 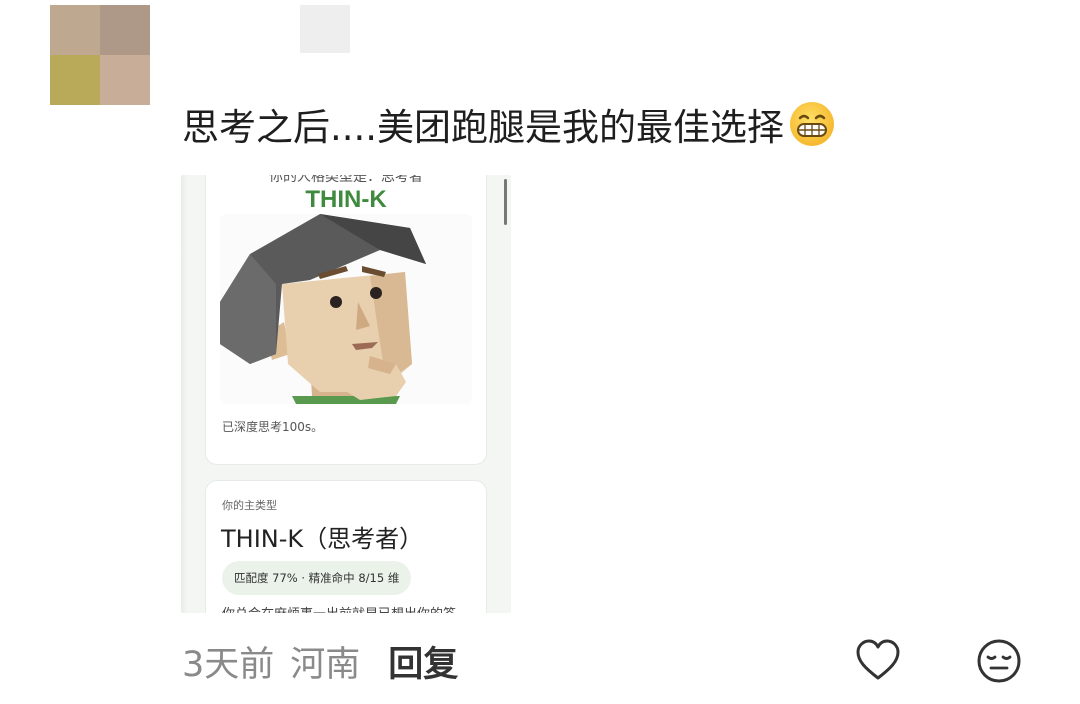 I want to click on comment-meta: 3天前 河南 回复, so click(x=320, y=661).